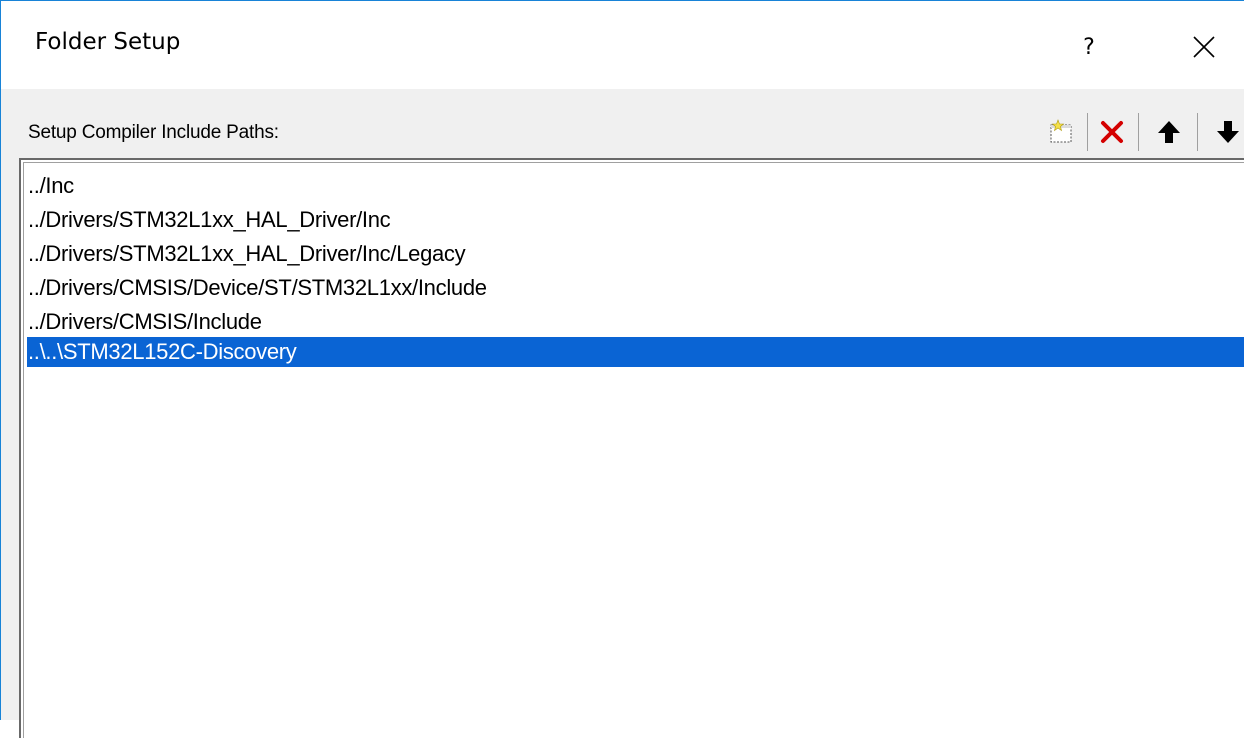 This screenshot has width=1244, height=738. Describe the element at coordinates (635, 321) in the screenshot. I see `list-item: ../Drivers/CMSIS/Include` at that location.